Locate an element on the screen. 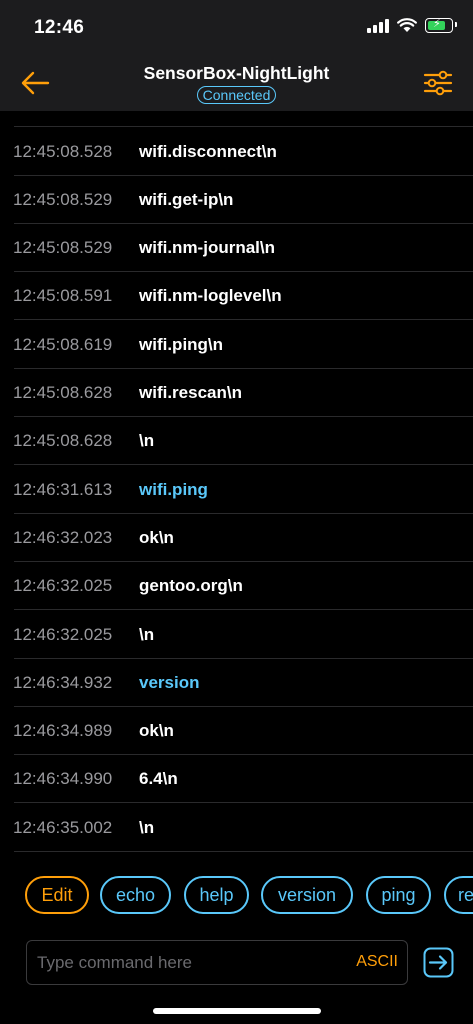 This screenshot has height=1024, width=473. re-chip-button: re is located at coordinates (458, 895).